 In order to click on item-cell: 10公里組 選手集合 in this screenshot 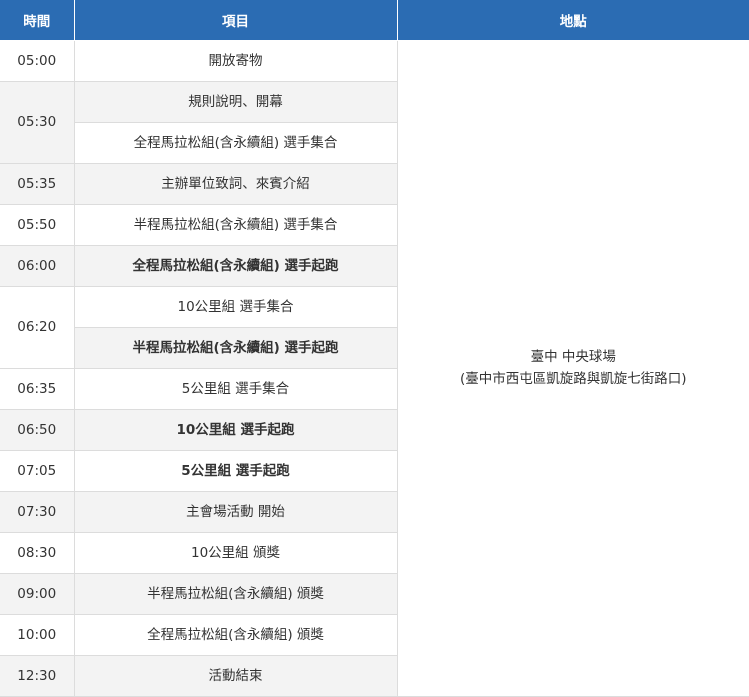, I will do `click(235, 307)`.